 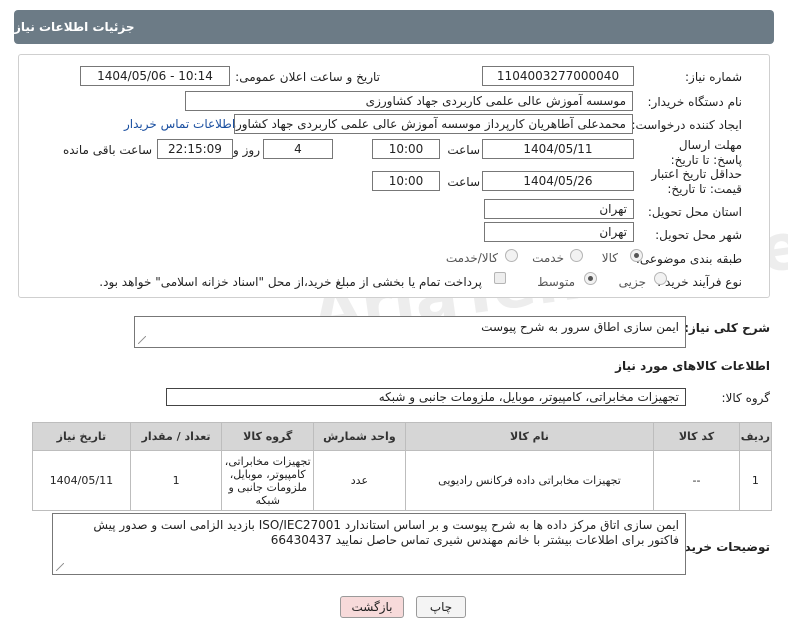 I want to click on col-date: تاریخ نیاز, so click(x=81, y=436).